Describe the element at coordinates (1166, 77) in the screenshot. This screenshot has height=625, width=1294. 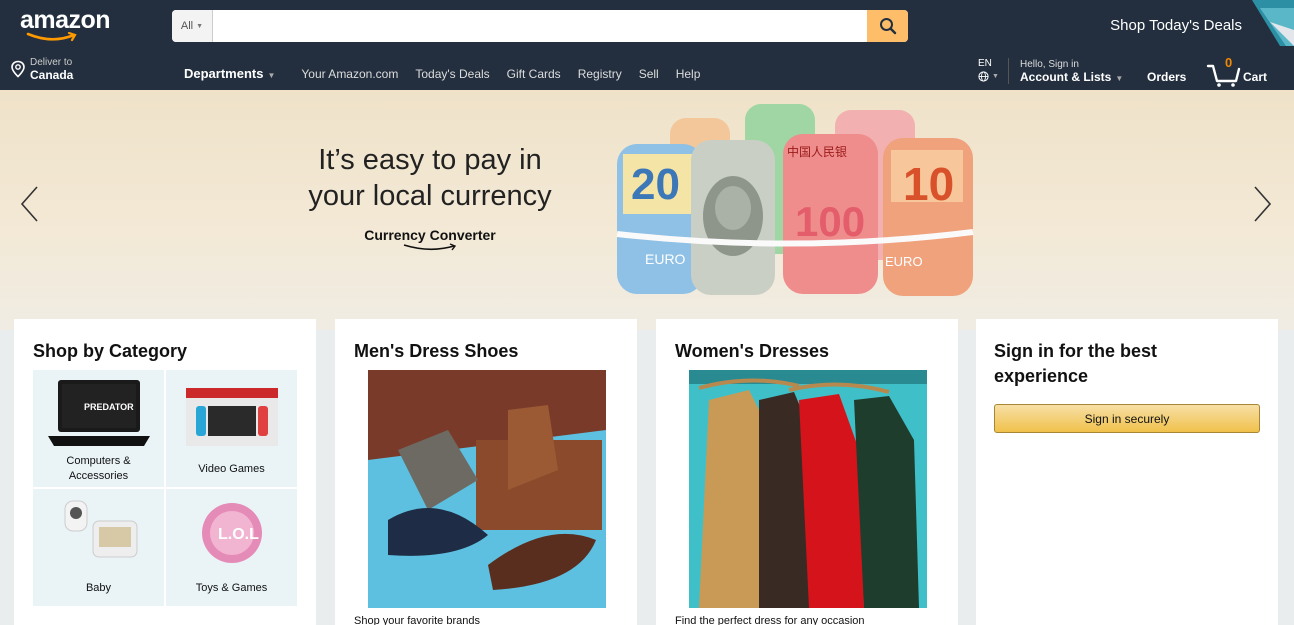
I see `orders-link: Orders` at that location.